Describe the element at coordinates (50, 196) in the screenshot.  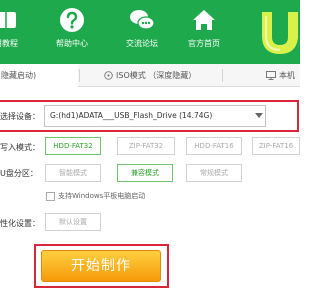
I see `tablet-boot-checkbox` at that location.